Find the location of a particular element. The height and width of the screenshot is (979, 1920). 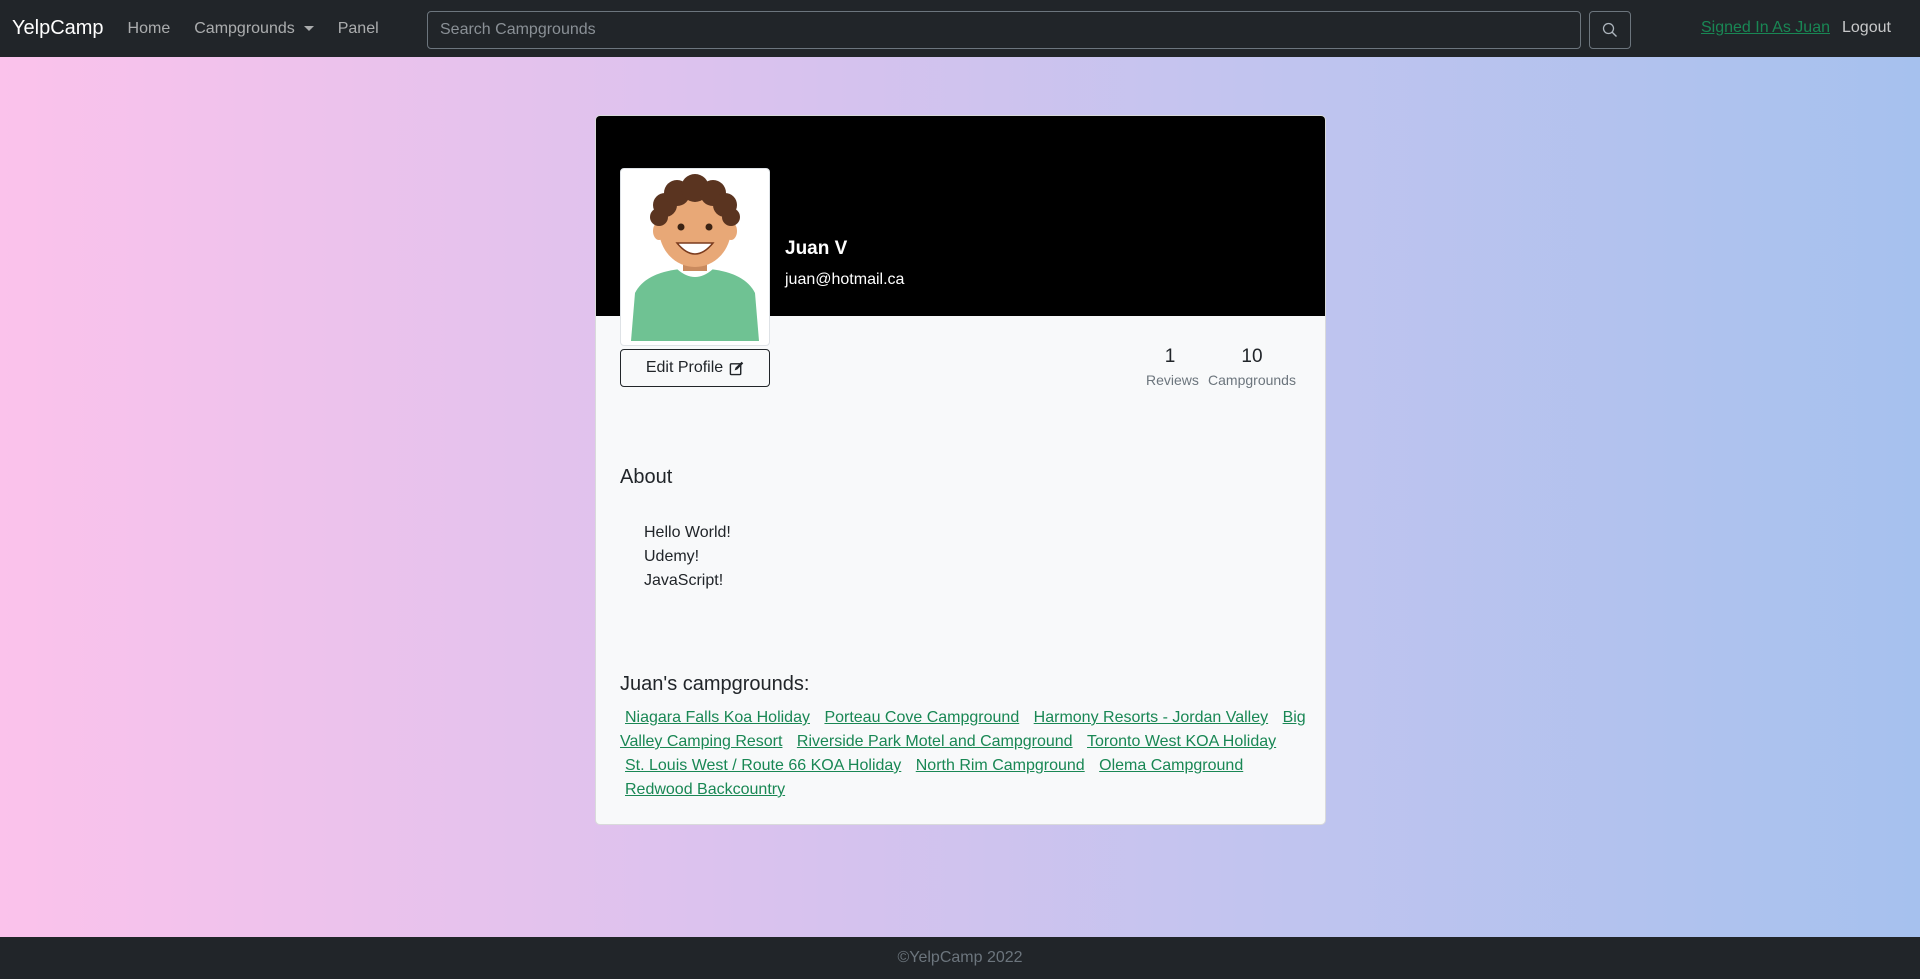

footer-copyright: ©YelpCamp 2022 is located at coordinates (960, 957).